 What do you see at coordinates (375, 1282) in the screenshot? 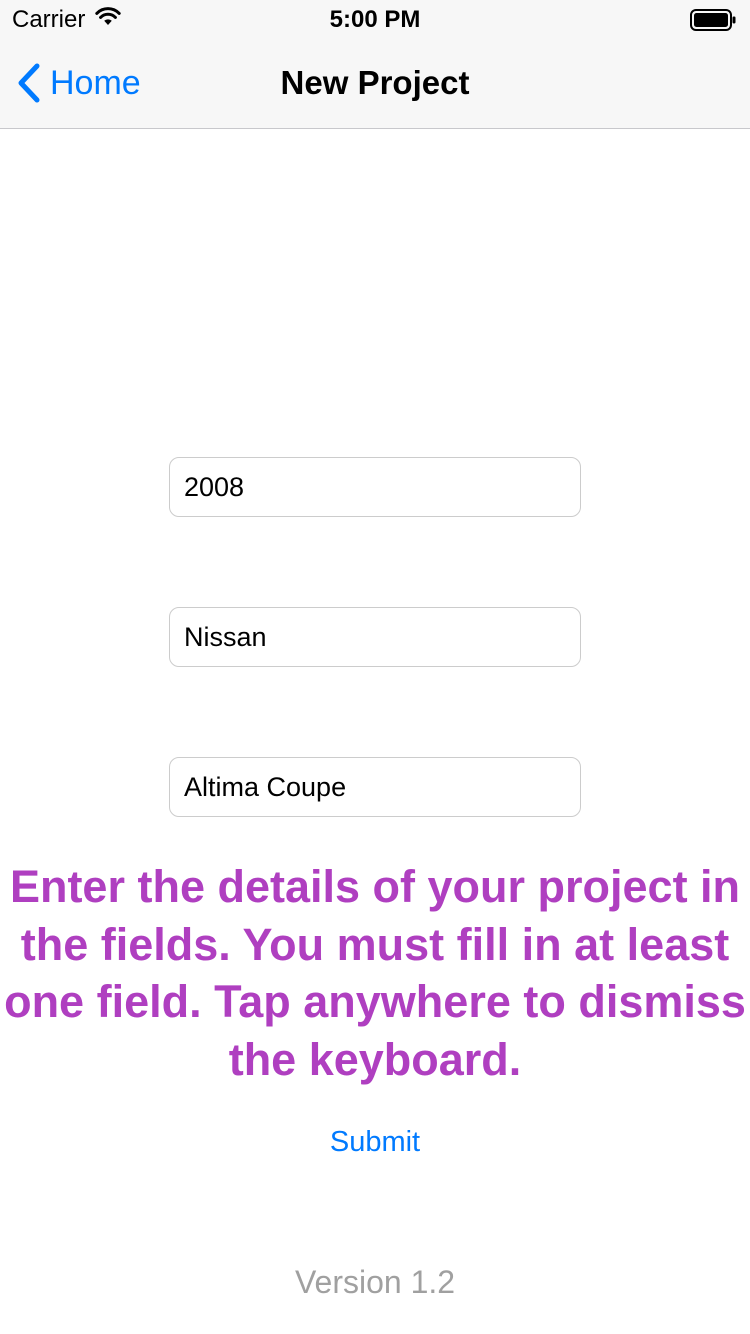
I see `version-label: Version 1.2` at bounding box center [375, 1282].